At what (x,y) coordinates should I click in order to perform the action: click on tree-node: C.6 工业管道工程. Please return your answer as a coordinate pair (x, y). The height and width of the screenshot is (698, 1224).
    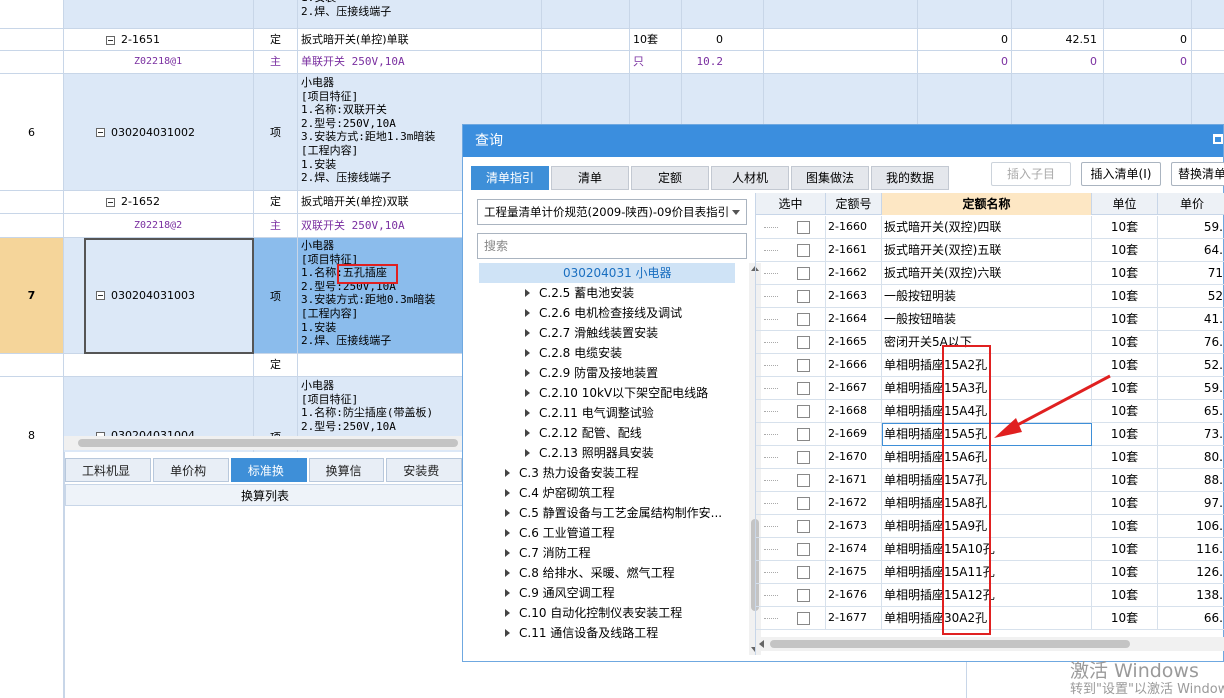
    Looking at the image, I should click on (607, 533).